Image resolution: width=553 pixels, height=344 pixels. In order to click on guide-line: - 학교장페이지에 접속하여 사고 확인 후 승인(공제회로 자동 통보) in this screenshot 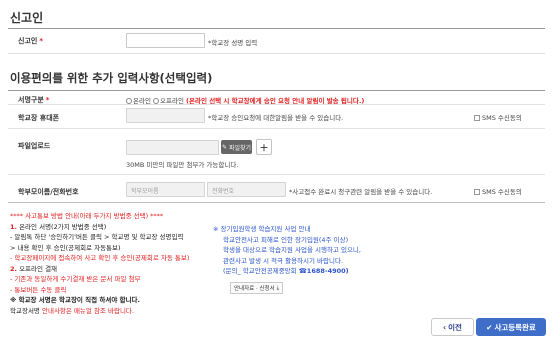, I will do `click(100, 258)`.